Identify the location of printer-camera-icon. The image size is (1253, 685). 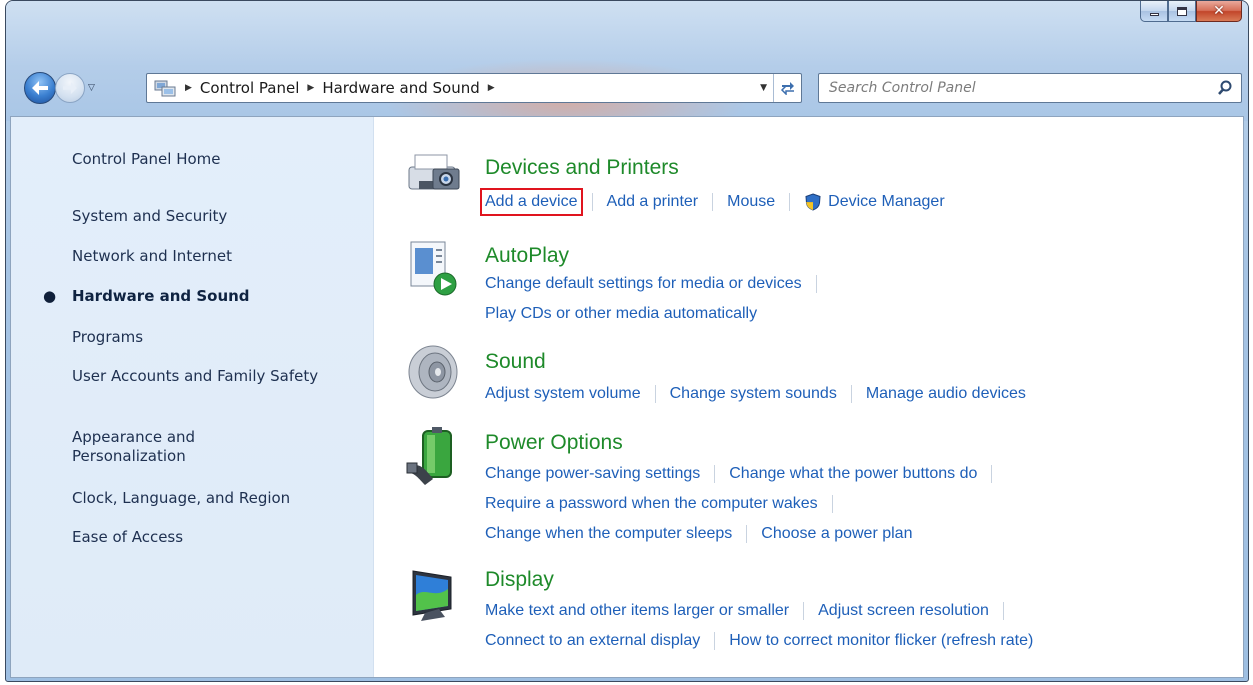
(436, 175).